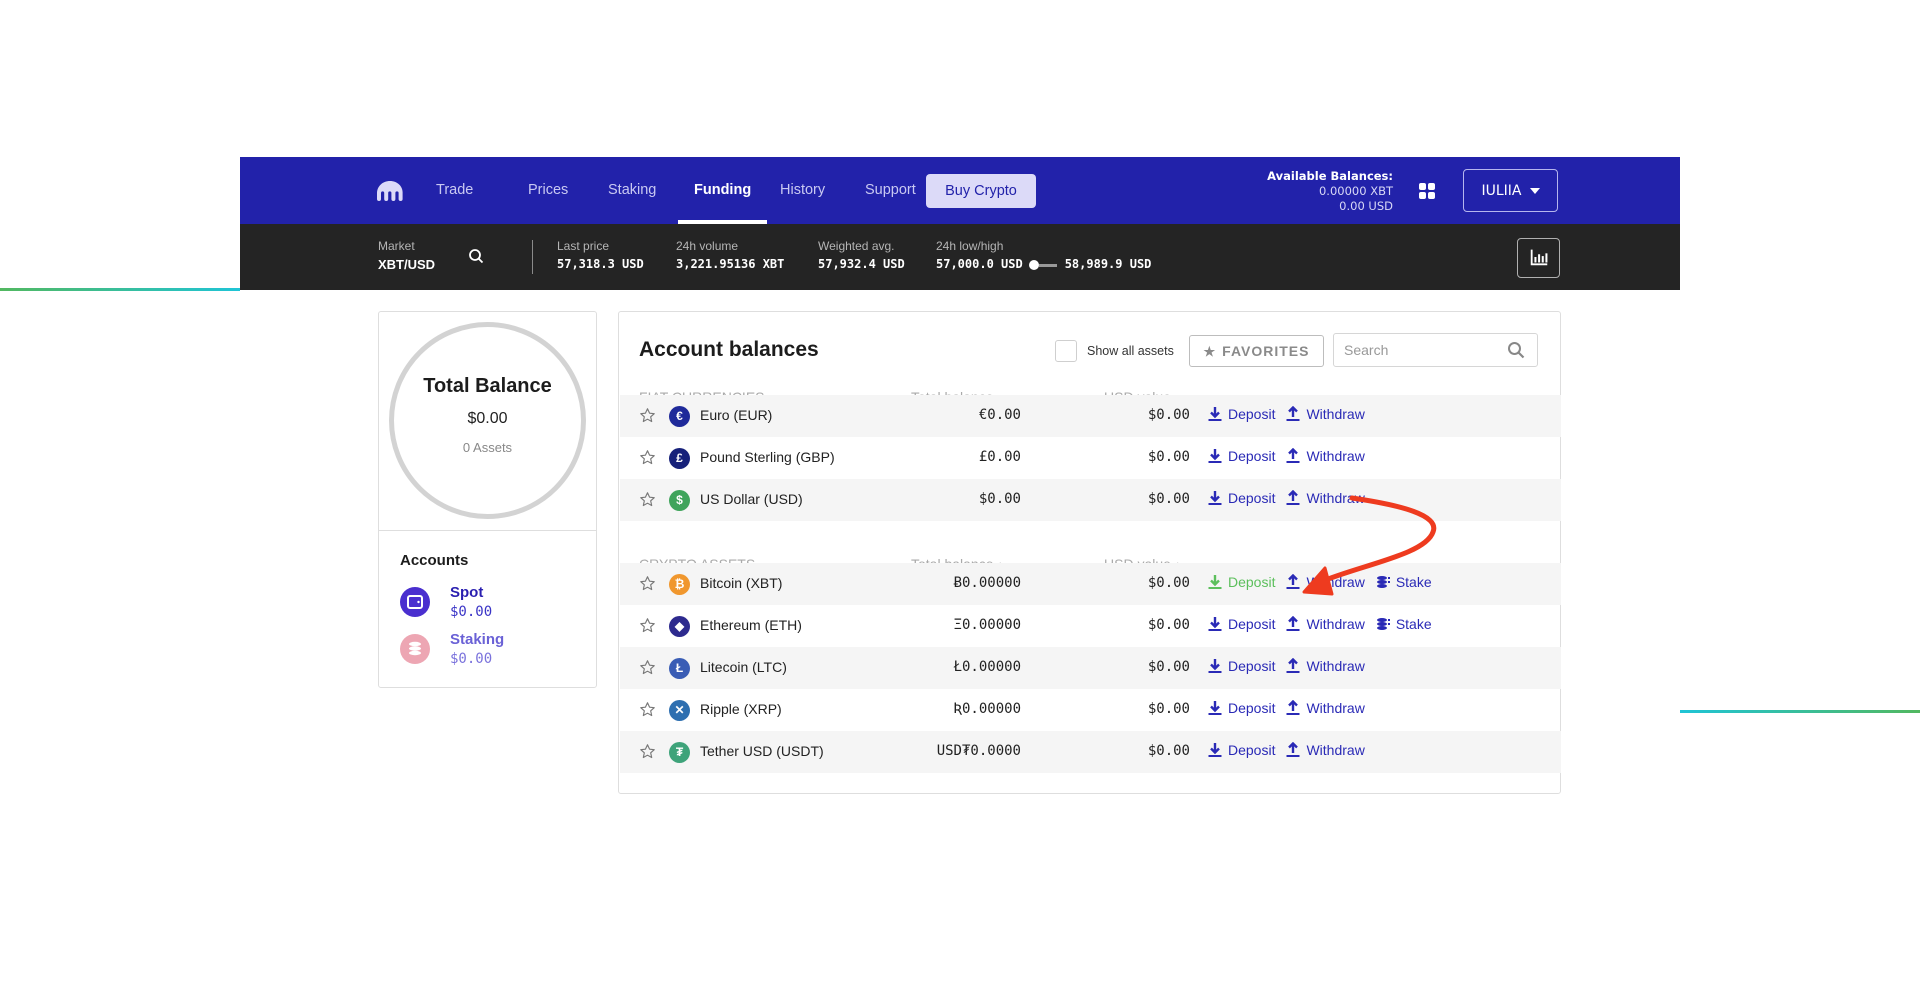 The image size is (1920, 1008). I want to click on currency-icon: ₮, so click(679, 752).